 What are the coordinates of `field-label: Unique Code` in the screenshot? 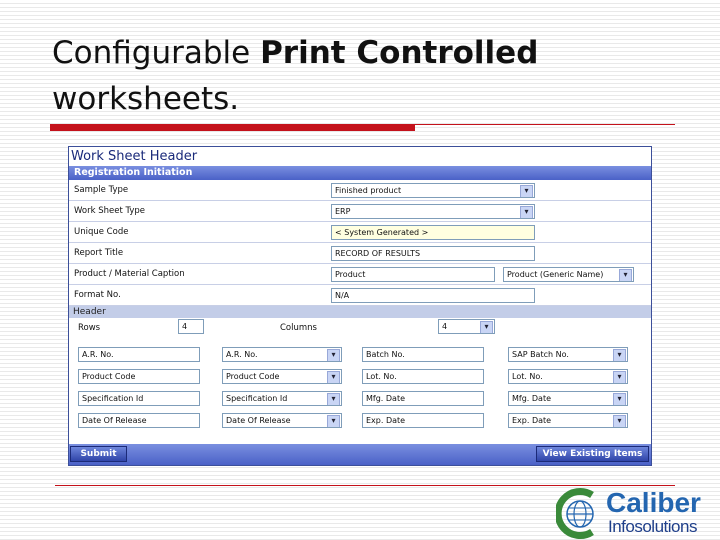 It's located at (101, 232).